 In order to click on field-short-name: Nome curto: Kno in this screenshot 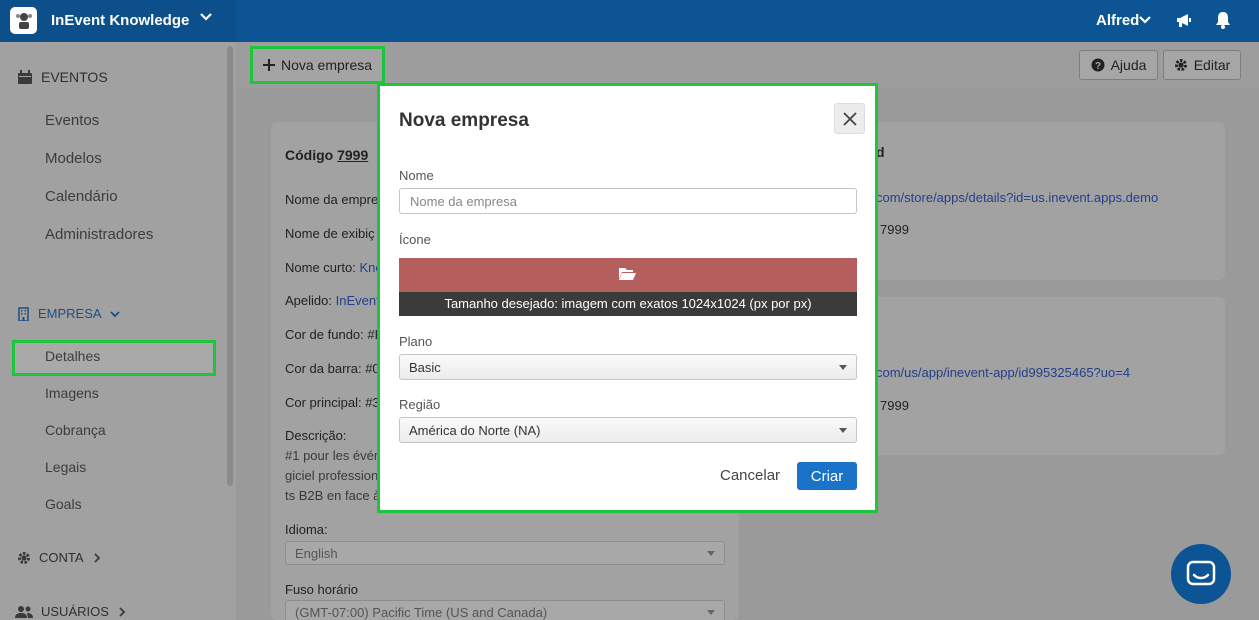, I will do `click(334, 267)`.